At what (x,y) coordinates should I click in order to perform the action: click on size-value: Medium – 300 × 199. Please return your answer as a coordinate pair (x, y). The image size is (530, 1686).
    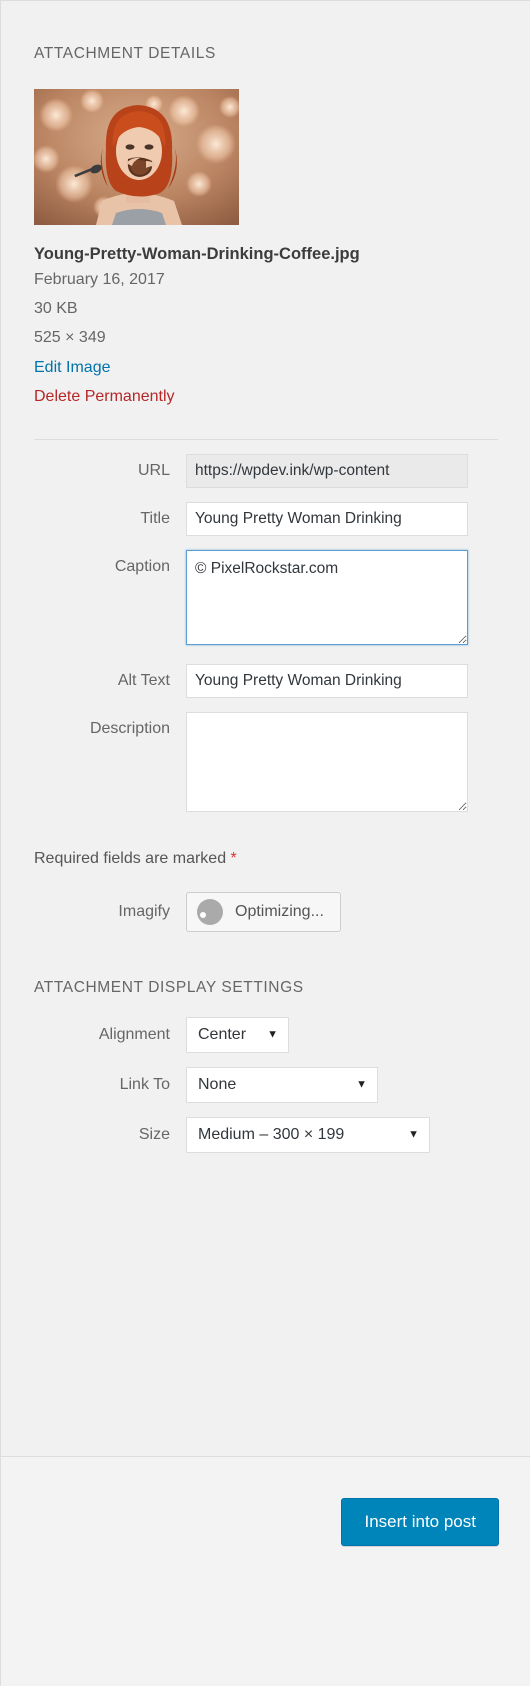
    Looking at the image, I should click on (271, 1134).